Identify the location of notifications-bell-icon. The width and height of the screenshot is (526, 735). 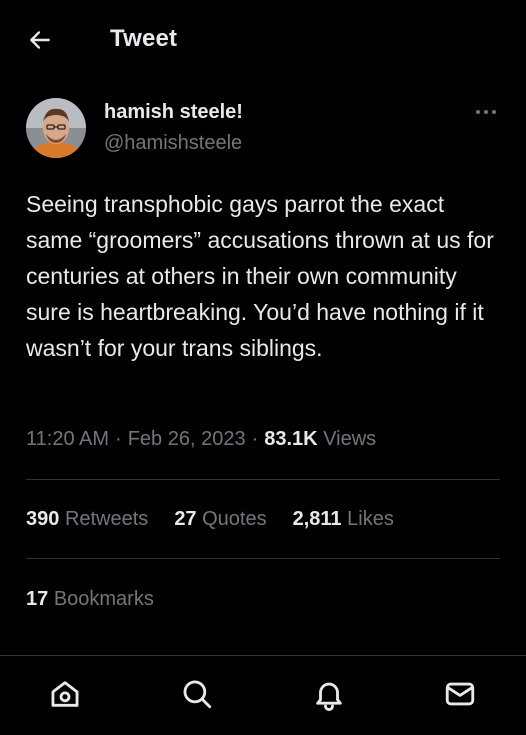
(329, 696).